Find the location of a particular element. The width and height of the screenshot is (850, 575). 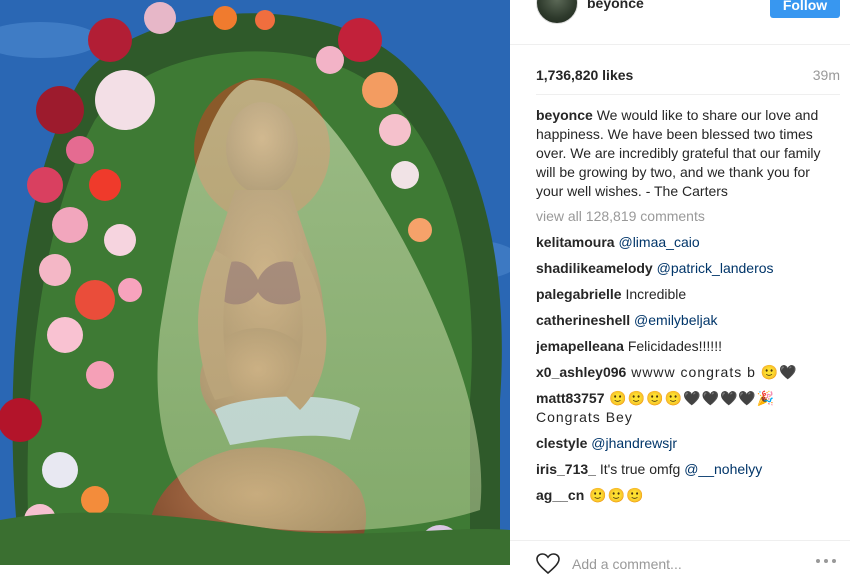

post-header: beyonce Follow is located at coordinates (680, 22).